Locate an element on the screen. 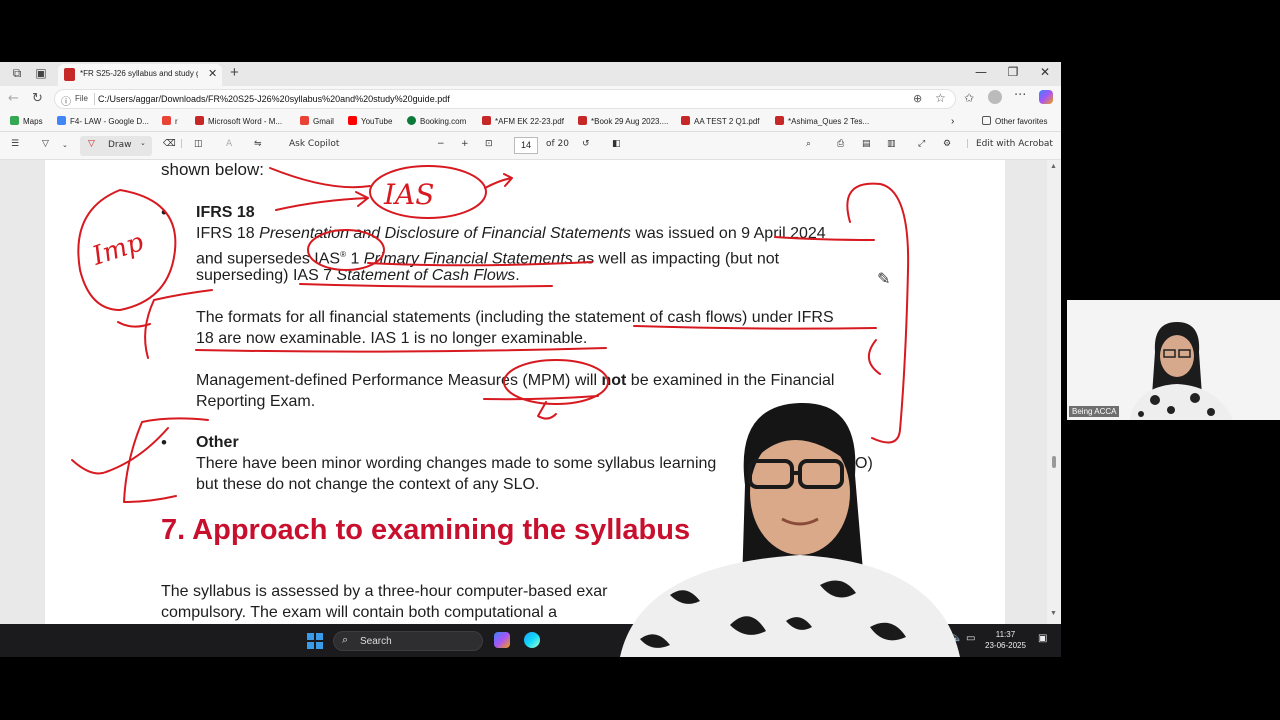 This screenshot has width=1280, height=720. draw-button: ▽ Draw ⌄ is located at coordinates (116, 146).